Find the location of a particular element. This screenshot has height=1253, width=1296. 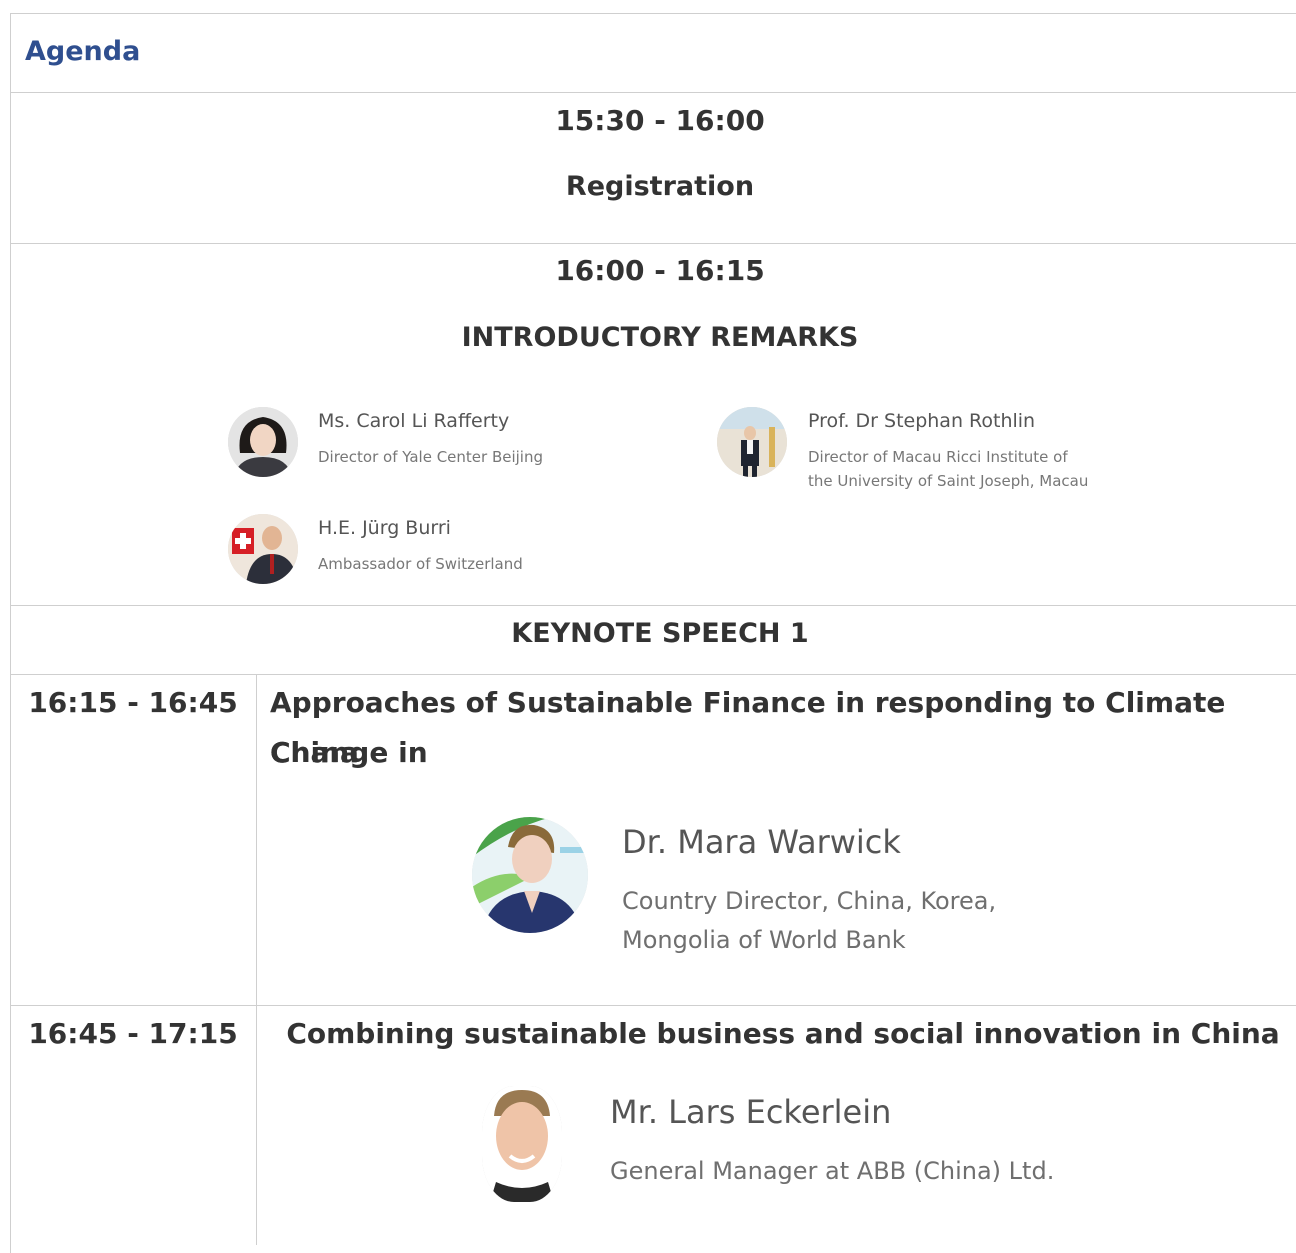

lars-avatar-icon is located at coordinates (522, 1144).